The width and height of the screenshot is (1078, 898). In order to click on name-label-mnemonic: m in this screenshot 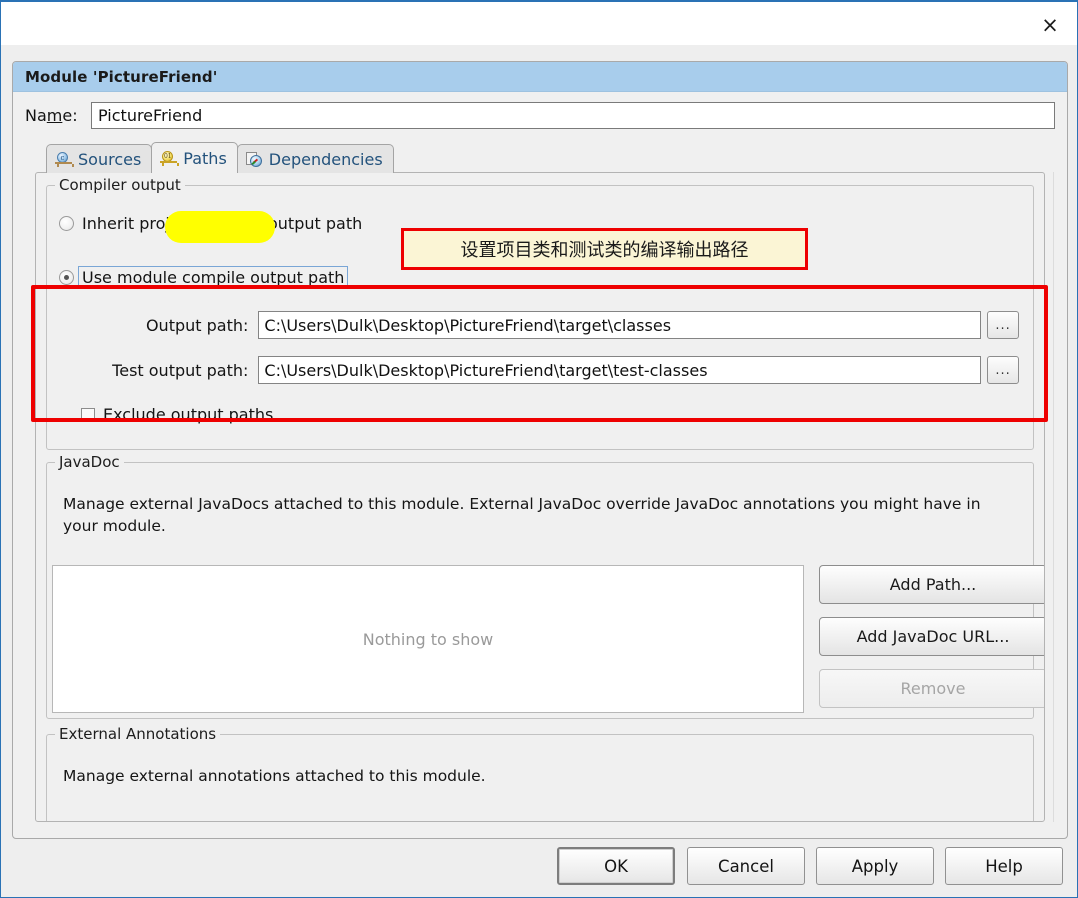, I will do `click(54, 115)`.